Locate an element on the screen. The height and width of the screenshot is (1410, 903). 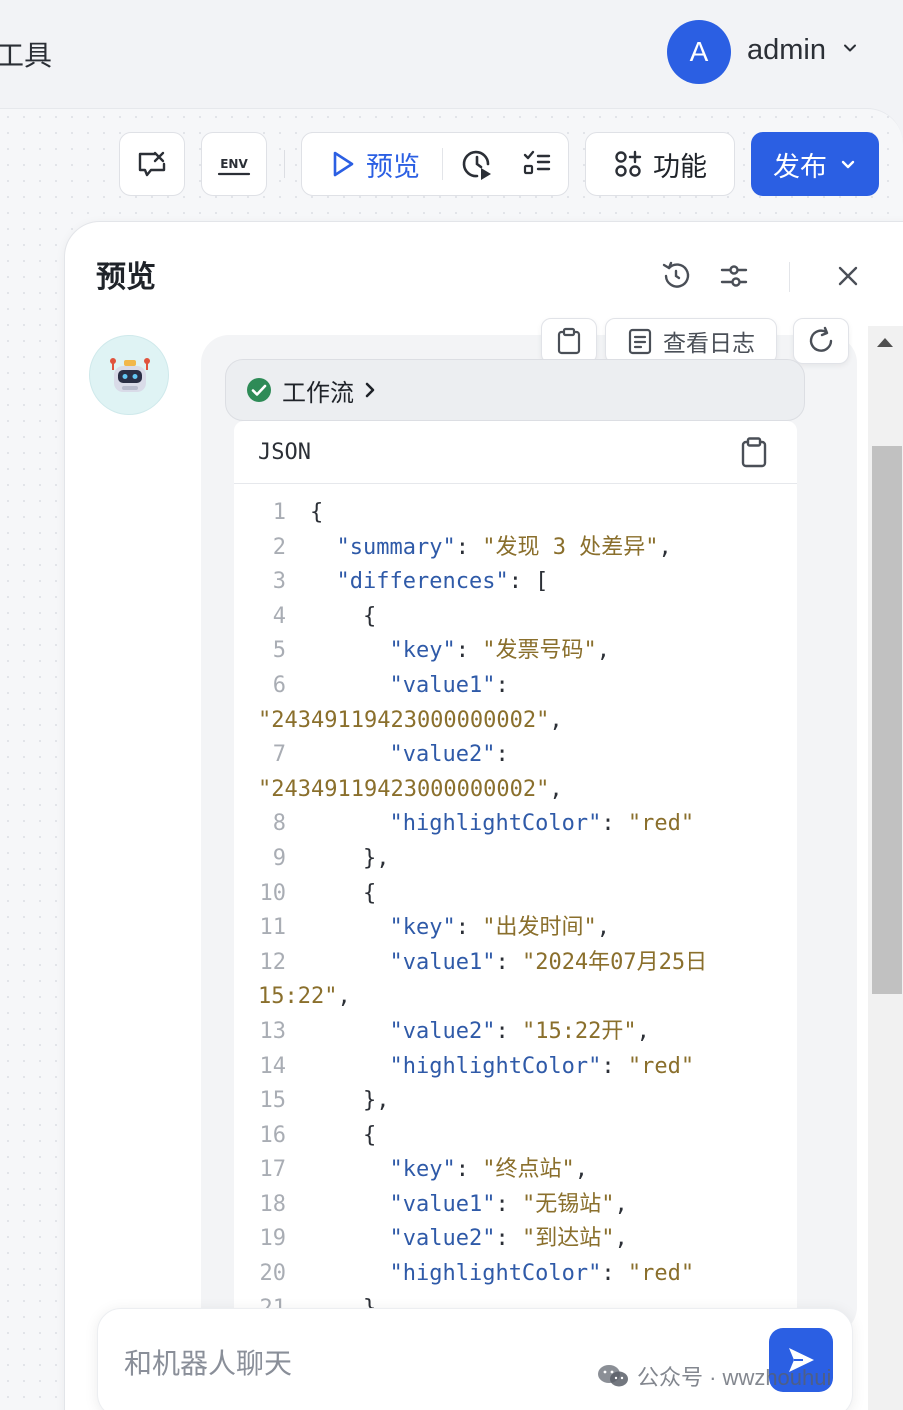
line-number: 4 is located at coordinates (279, 616).